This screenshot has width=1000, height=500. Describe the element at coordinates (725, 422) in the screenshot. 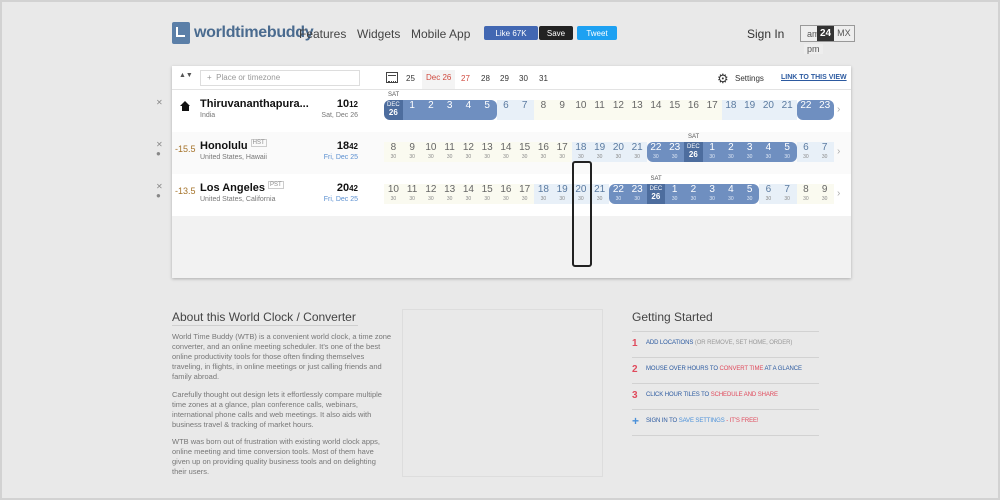

I see `getting-started-item: + SIGN IN TO SAVE SETTINGS - IT'S FREE!` at that location.